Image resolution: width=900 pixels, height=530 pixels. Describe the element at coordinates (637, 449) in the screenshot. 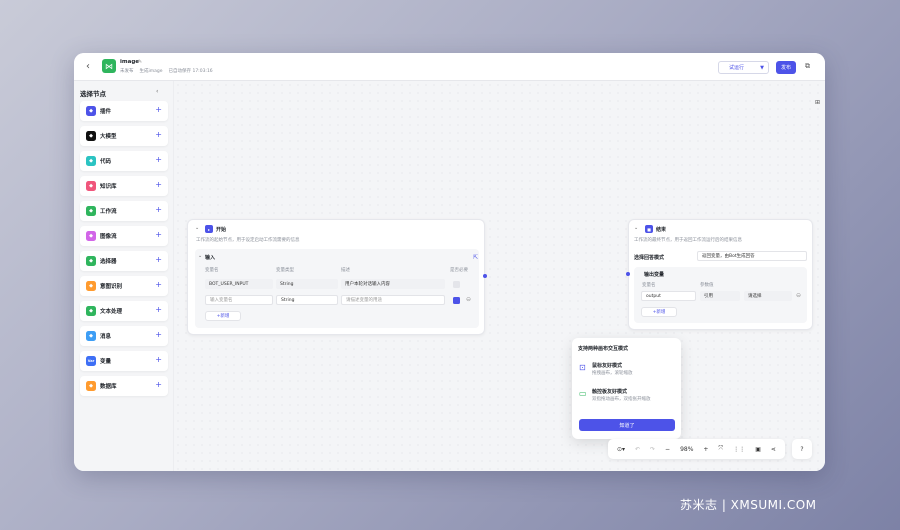

I see `undo-icon: ↶` at that location.